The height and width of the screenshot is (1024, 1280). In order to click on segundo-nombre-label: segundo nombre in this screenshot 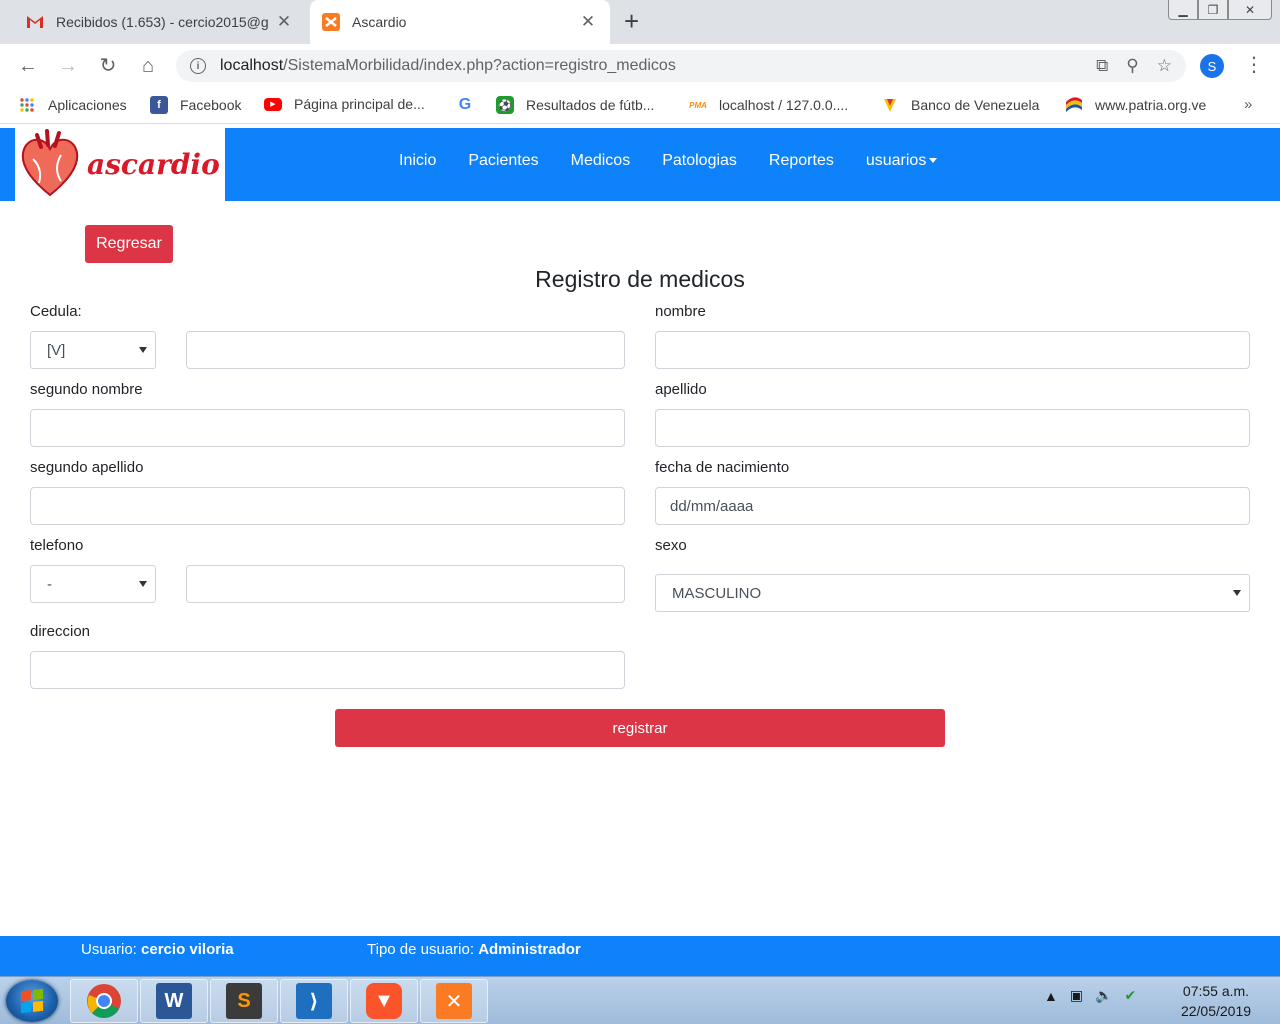, I will do `click(86, 389)`.